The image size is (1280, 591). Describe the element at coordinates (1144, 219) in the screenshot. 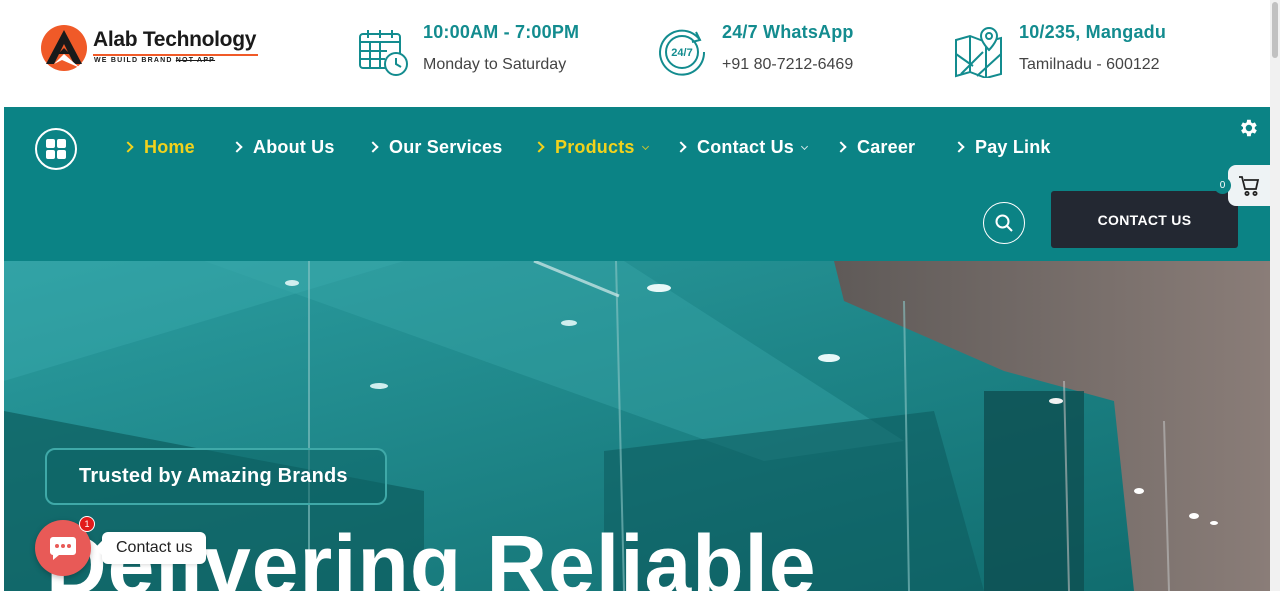

I see `contact-us-cta-button: CONTACT US` at that location.